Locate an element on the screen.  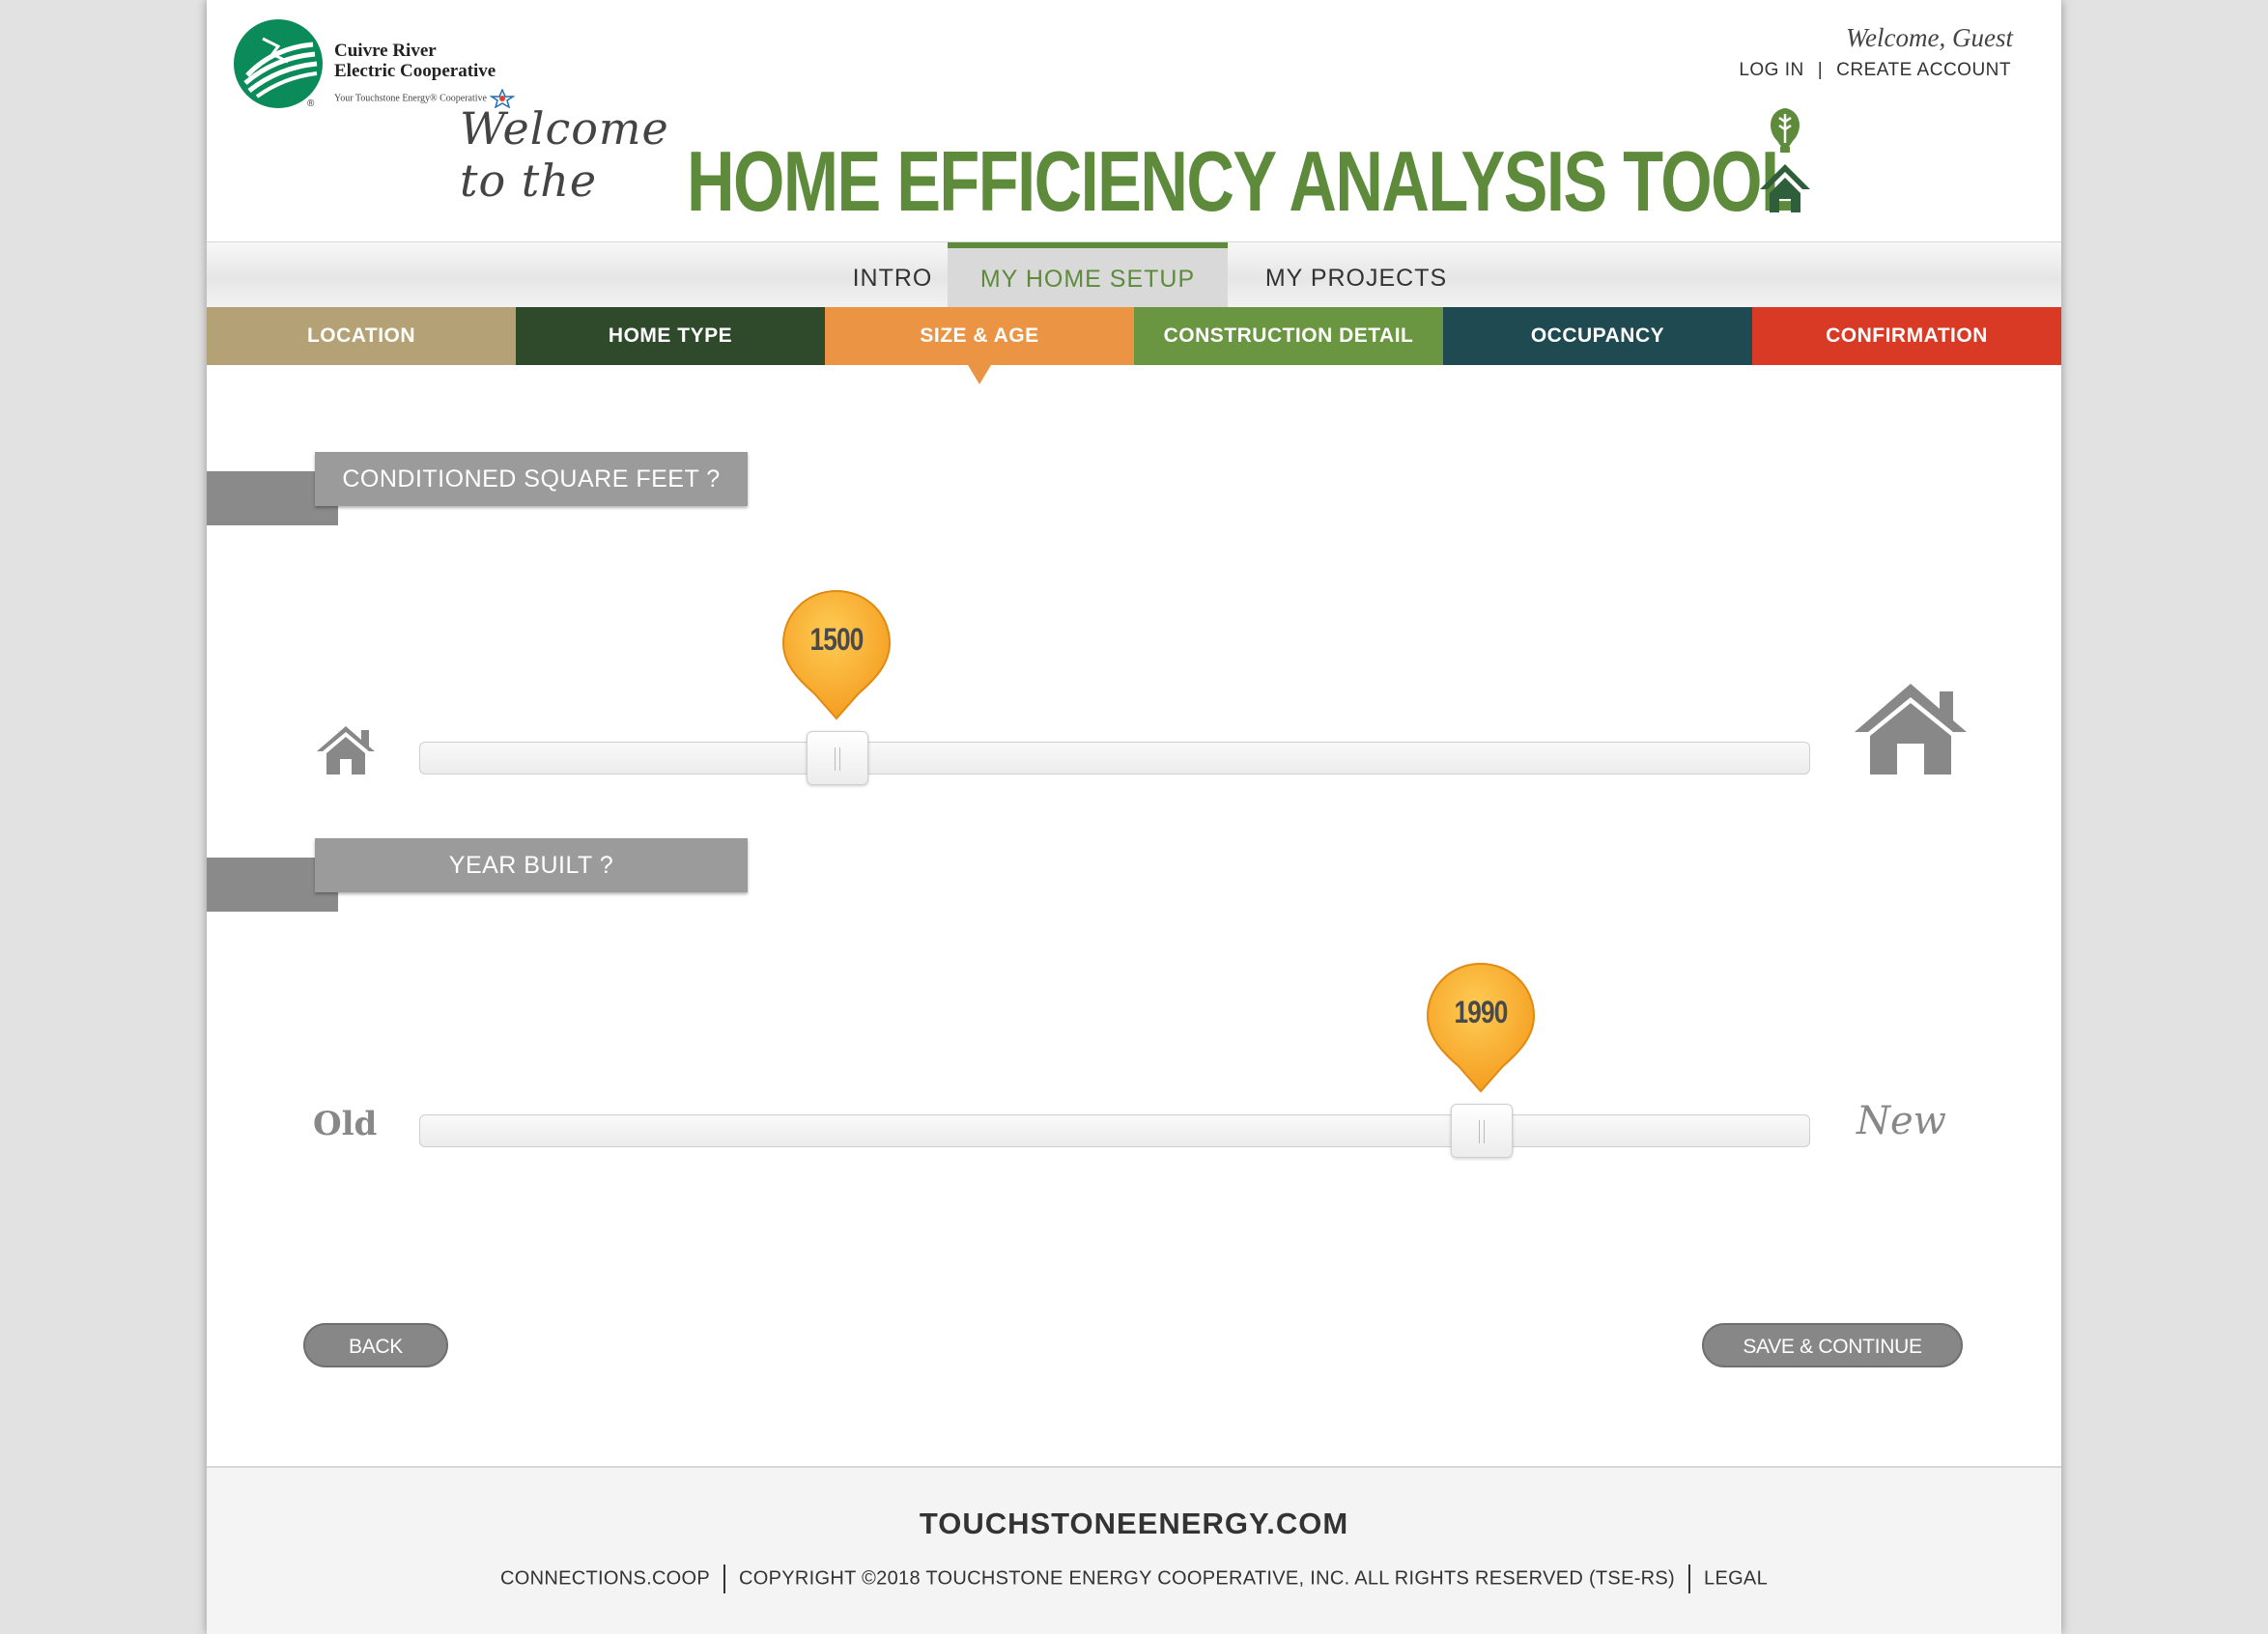
welcome-guest: Welcome, Guest is located at coordinates (1929, 37).